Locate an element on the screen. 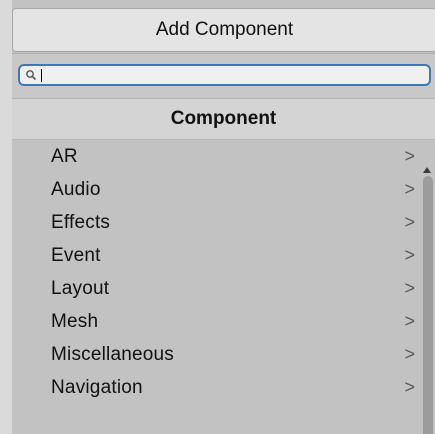  search-icon is located at coordinates (31, 75).